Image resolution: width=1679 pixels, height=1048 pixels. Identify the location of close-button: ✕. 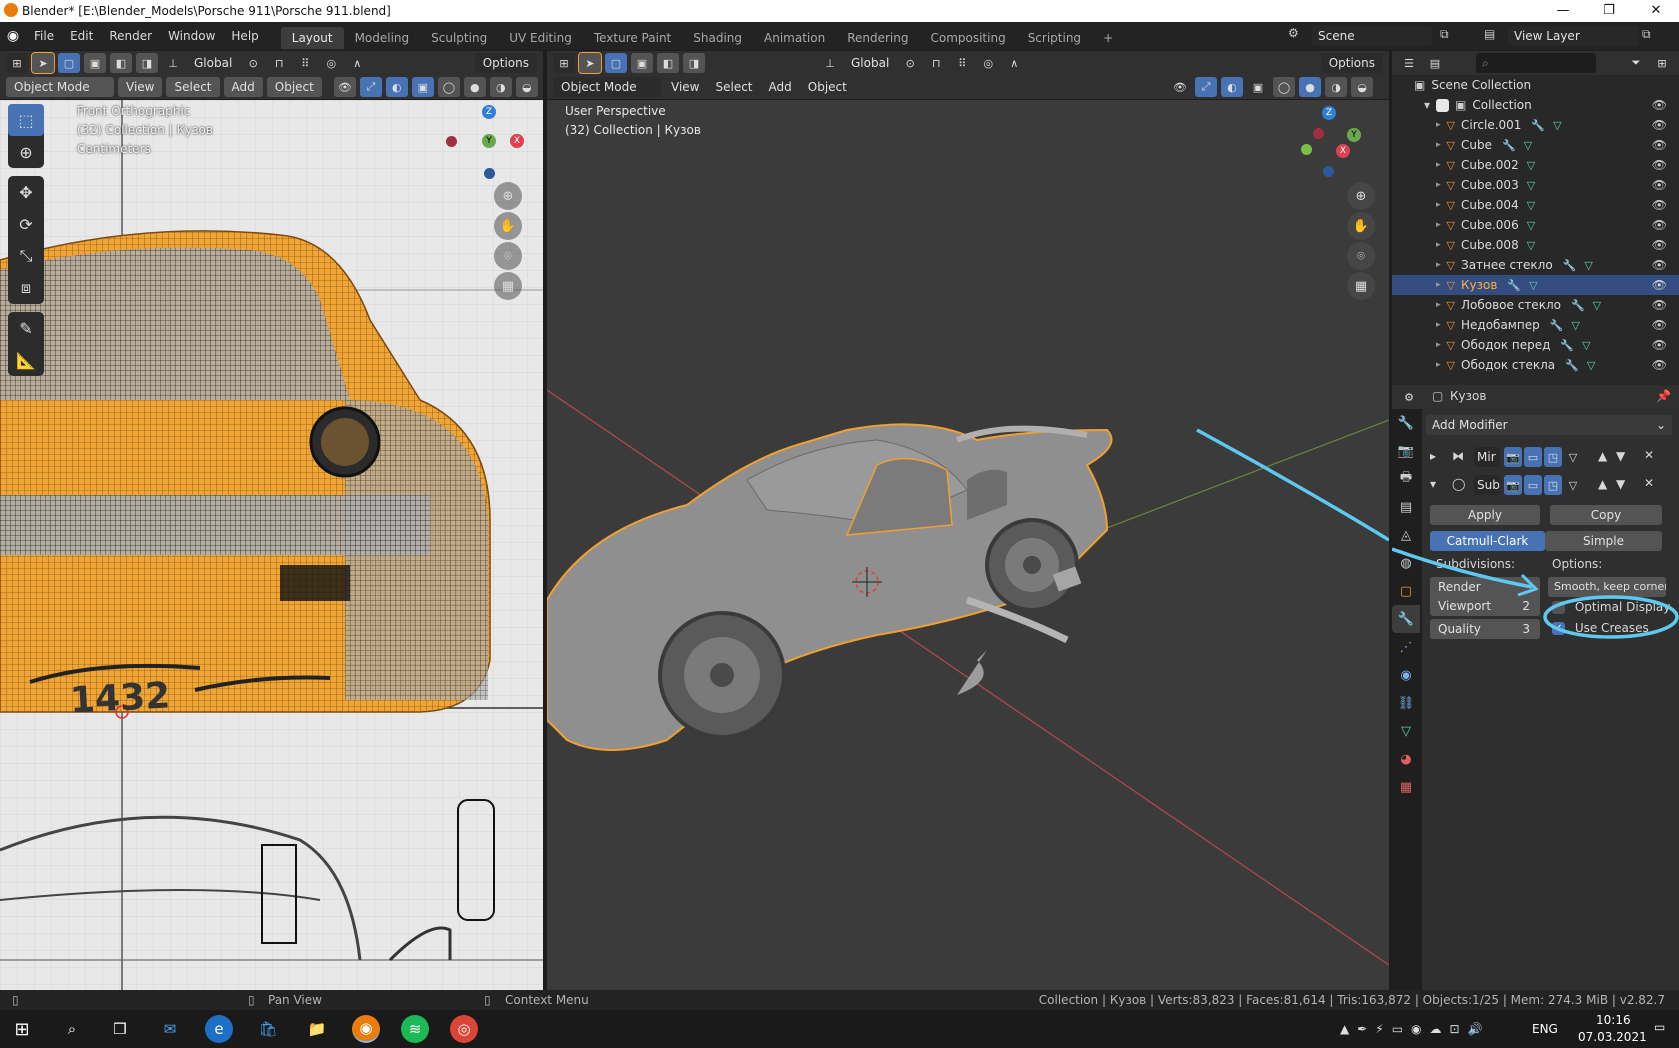
(1656, 11).